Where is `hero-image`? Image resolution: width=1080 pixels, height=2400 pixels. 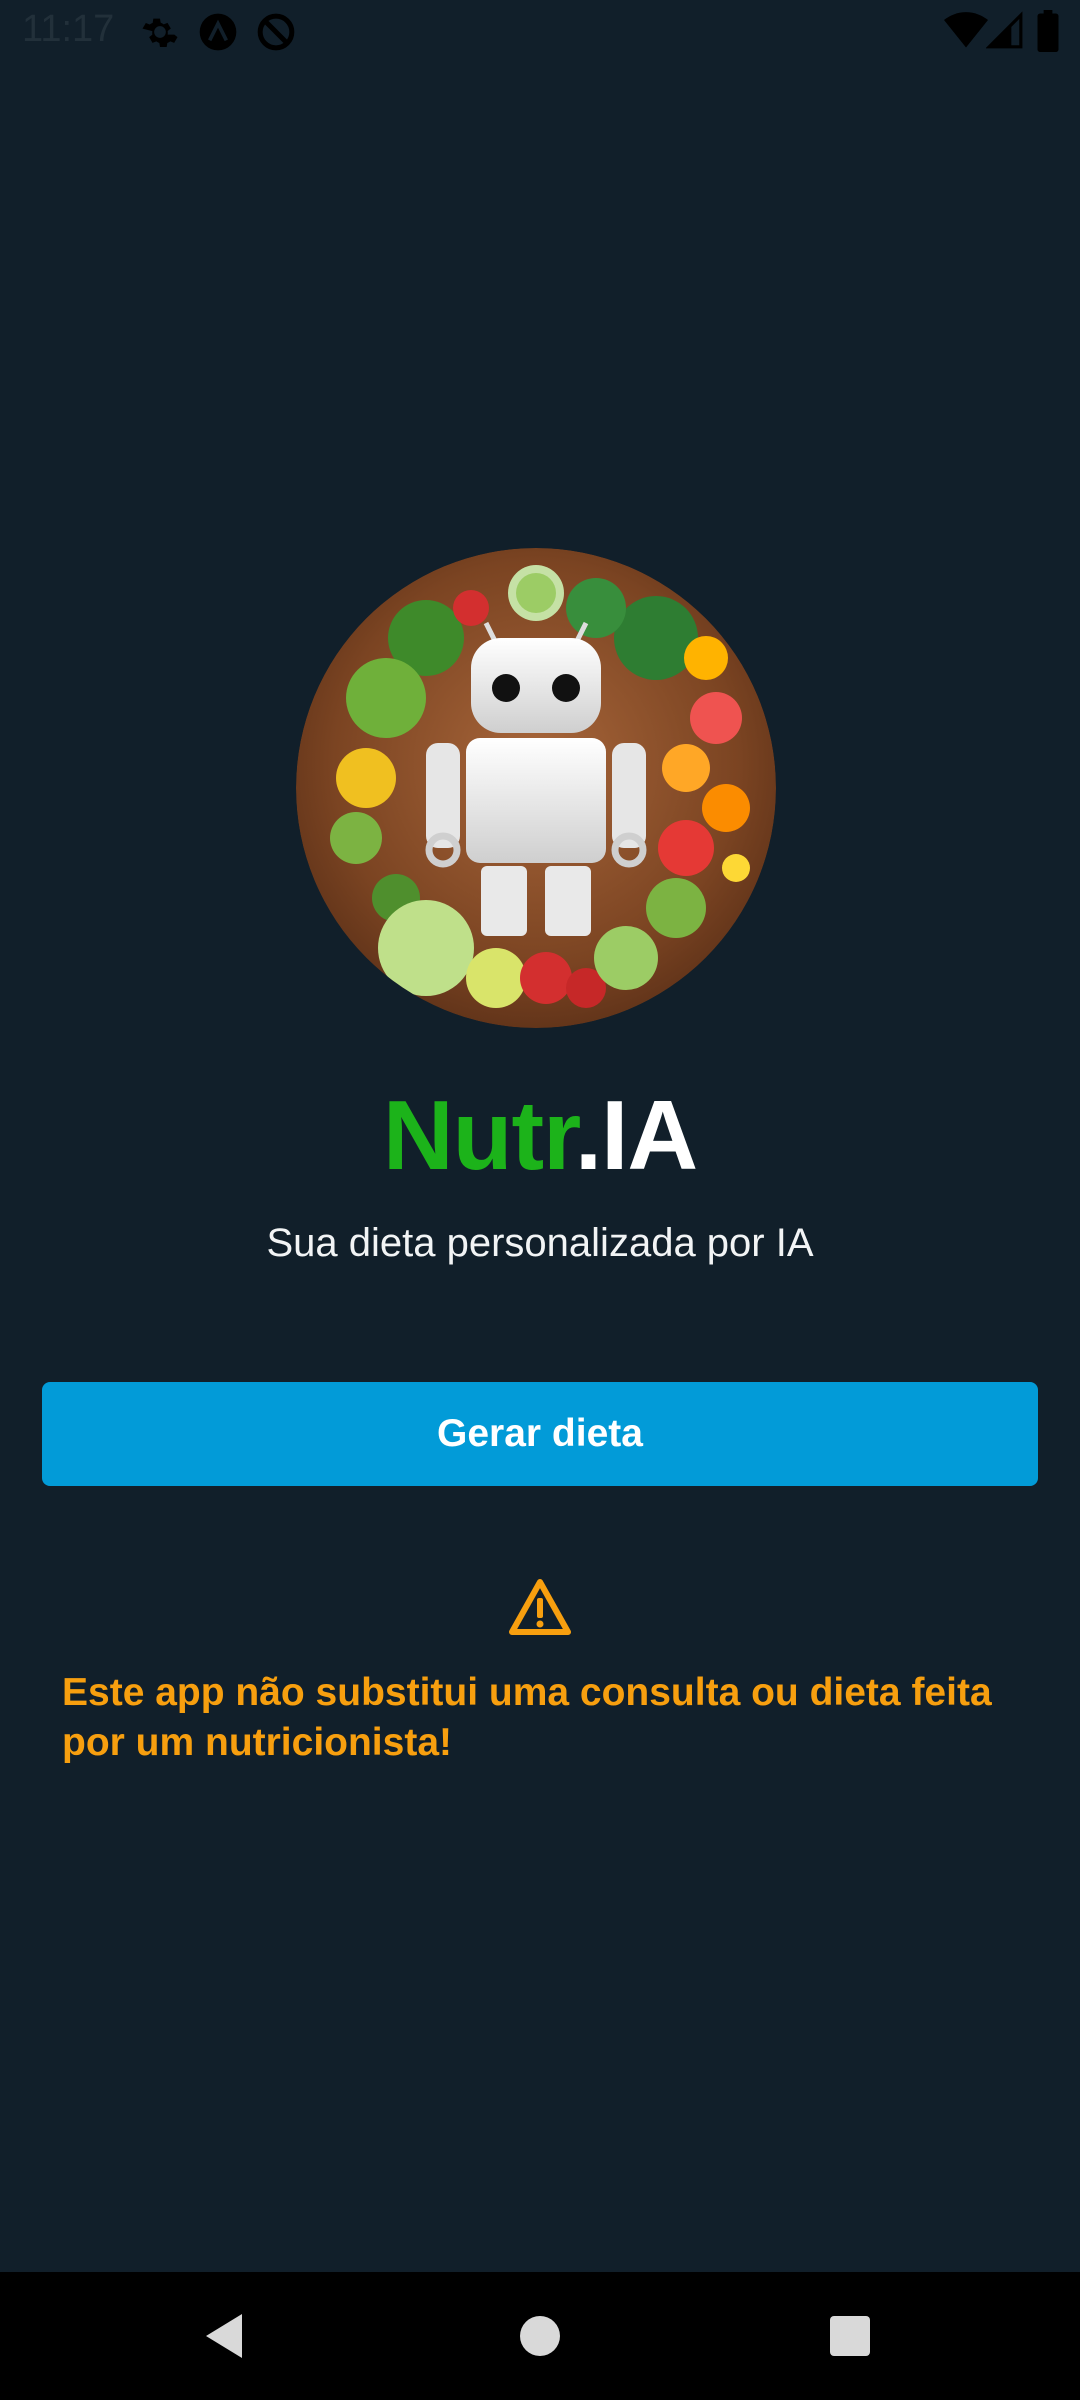
hero-image is located at coordinates (536, 788).